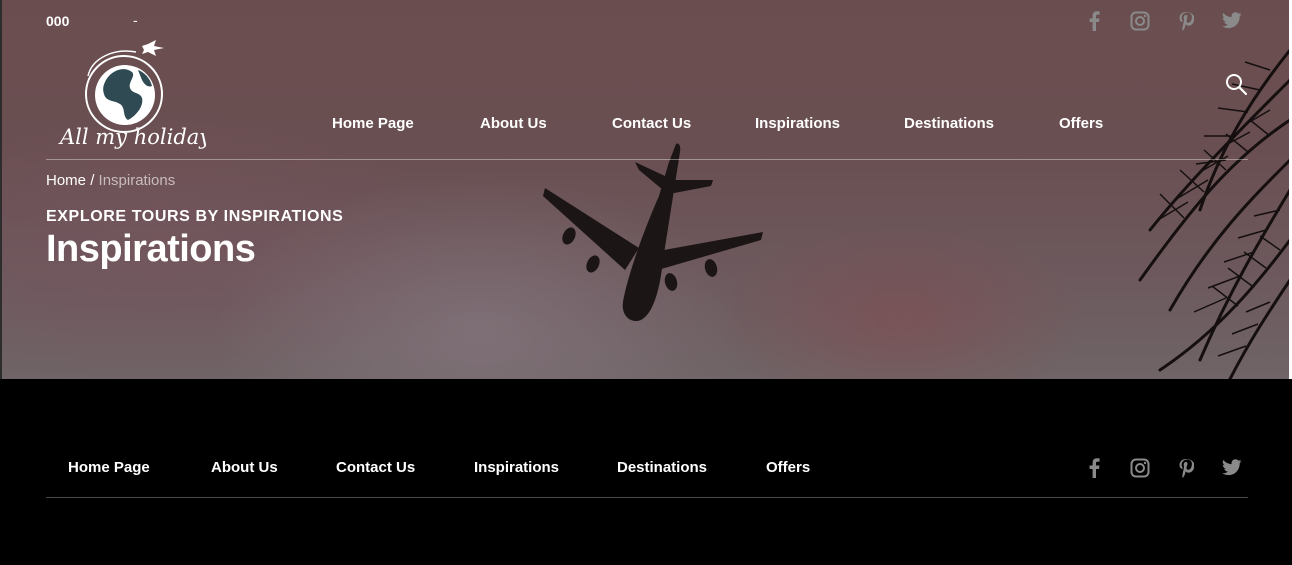 Image resolution: width=1292 pixels, height=565 pixels. I want to click on footer-divider, so click(647, 497).